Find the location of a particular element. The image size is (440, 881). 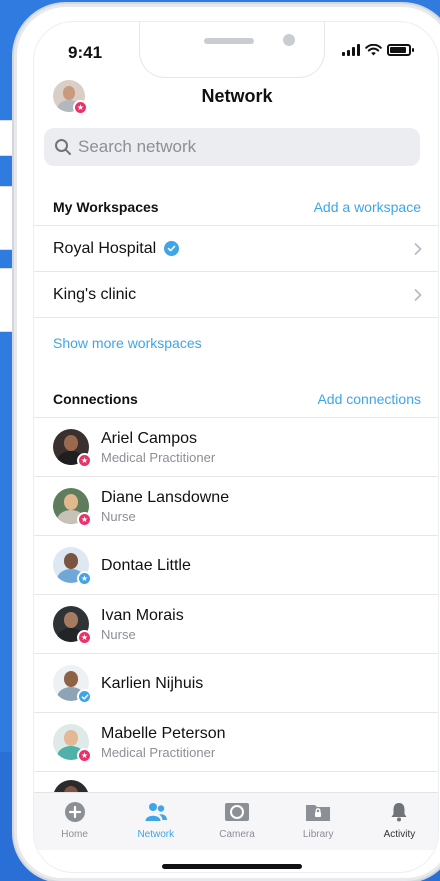

search-icon is located at coordinates (63, 147).